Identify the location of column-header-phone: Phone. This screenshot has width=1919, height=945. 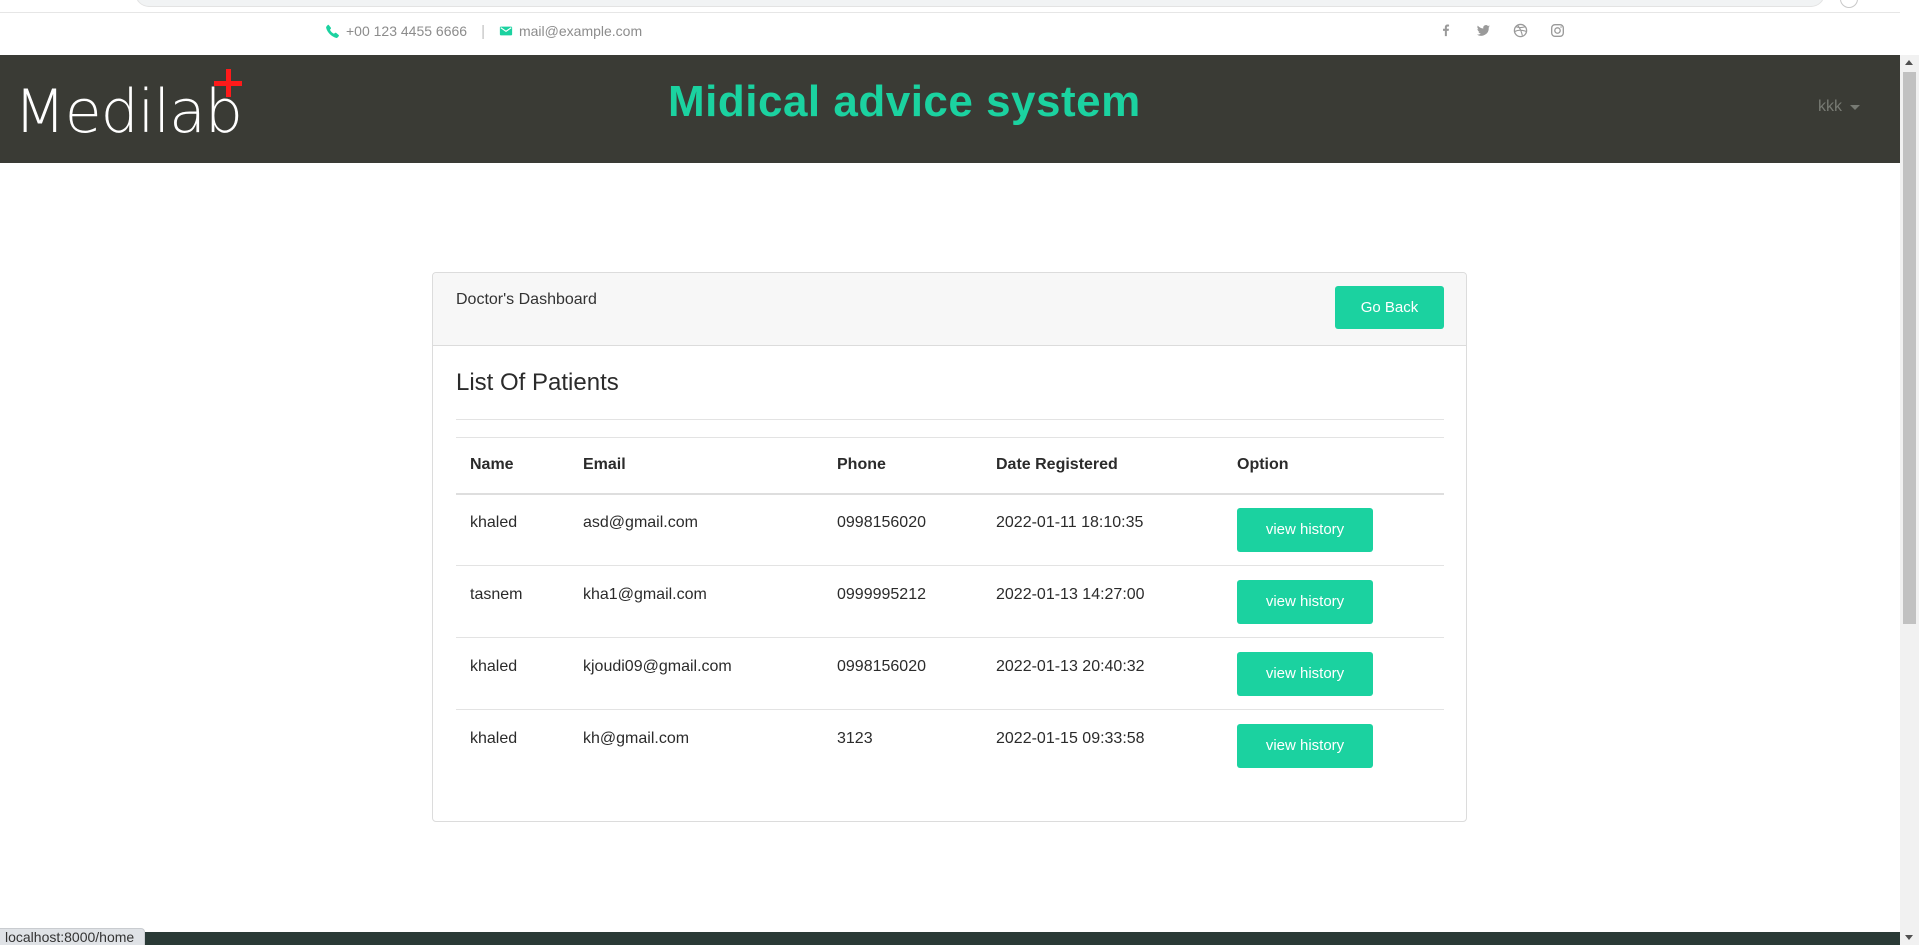
(902, 466).